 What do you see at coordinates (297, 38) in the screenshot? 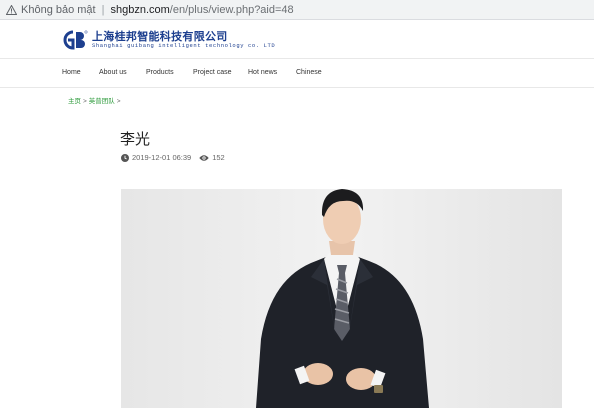
I see `site-header` at bounding box center [297, 38].